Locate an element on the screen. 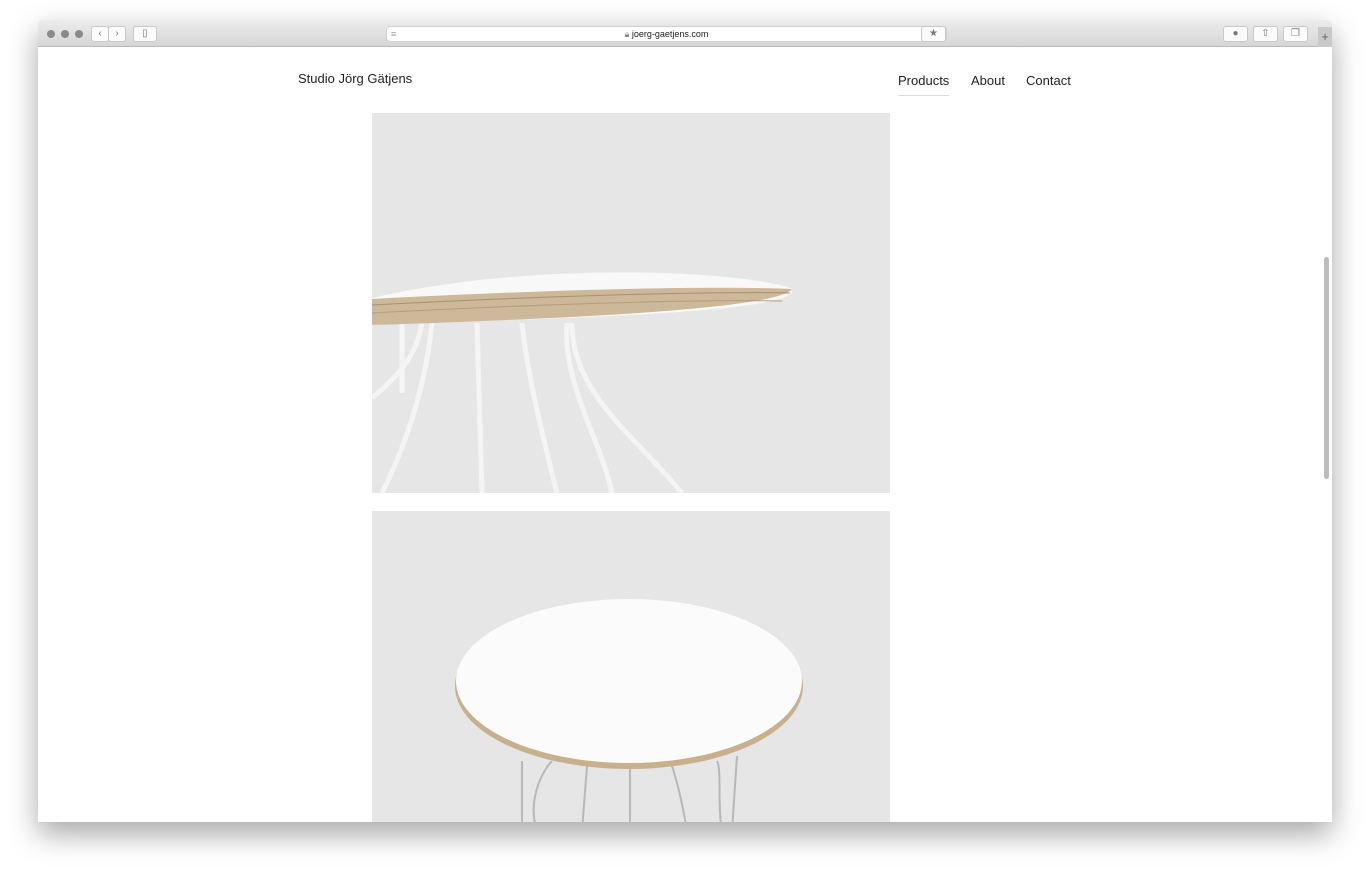 The height and width of the screenshot is (876, 1370). minimize-window-button is located at coordinates (65, 34).